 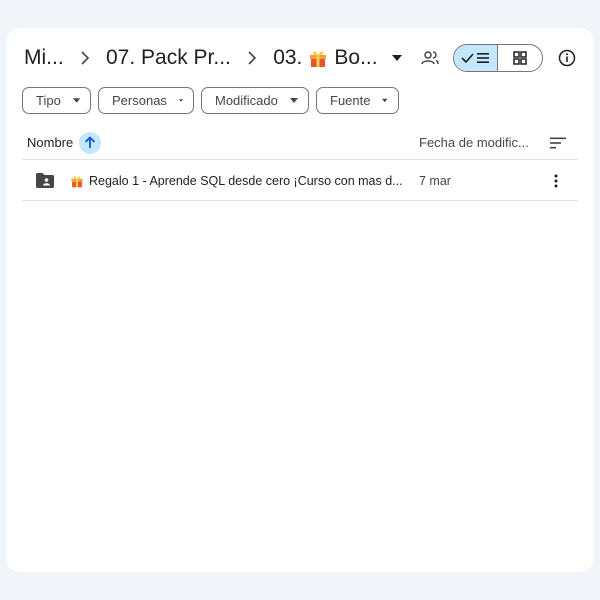 I want to click on filter-fuente: Fuente, so click(x=357, y=100).